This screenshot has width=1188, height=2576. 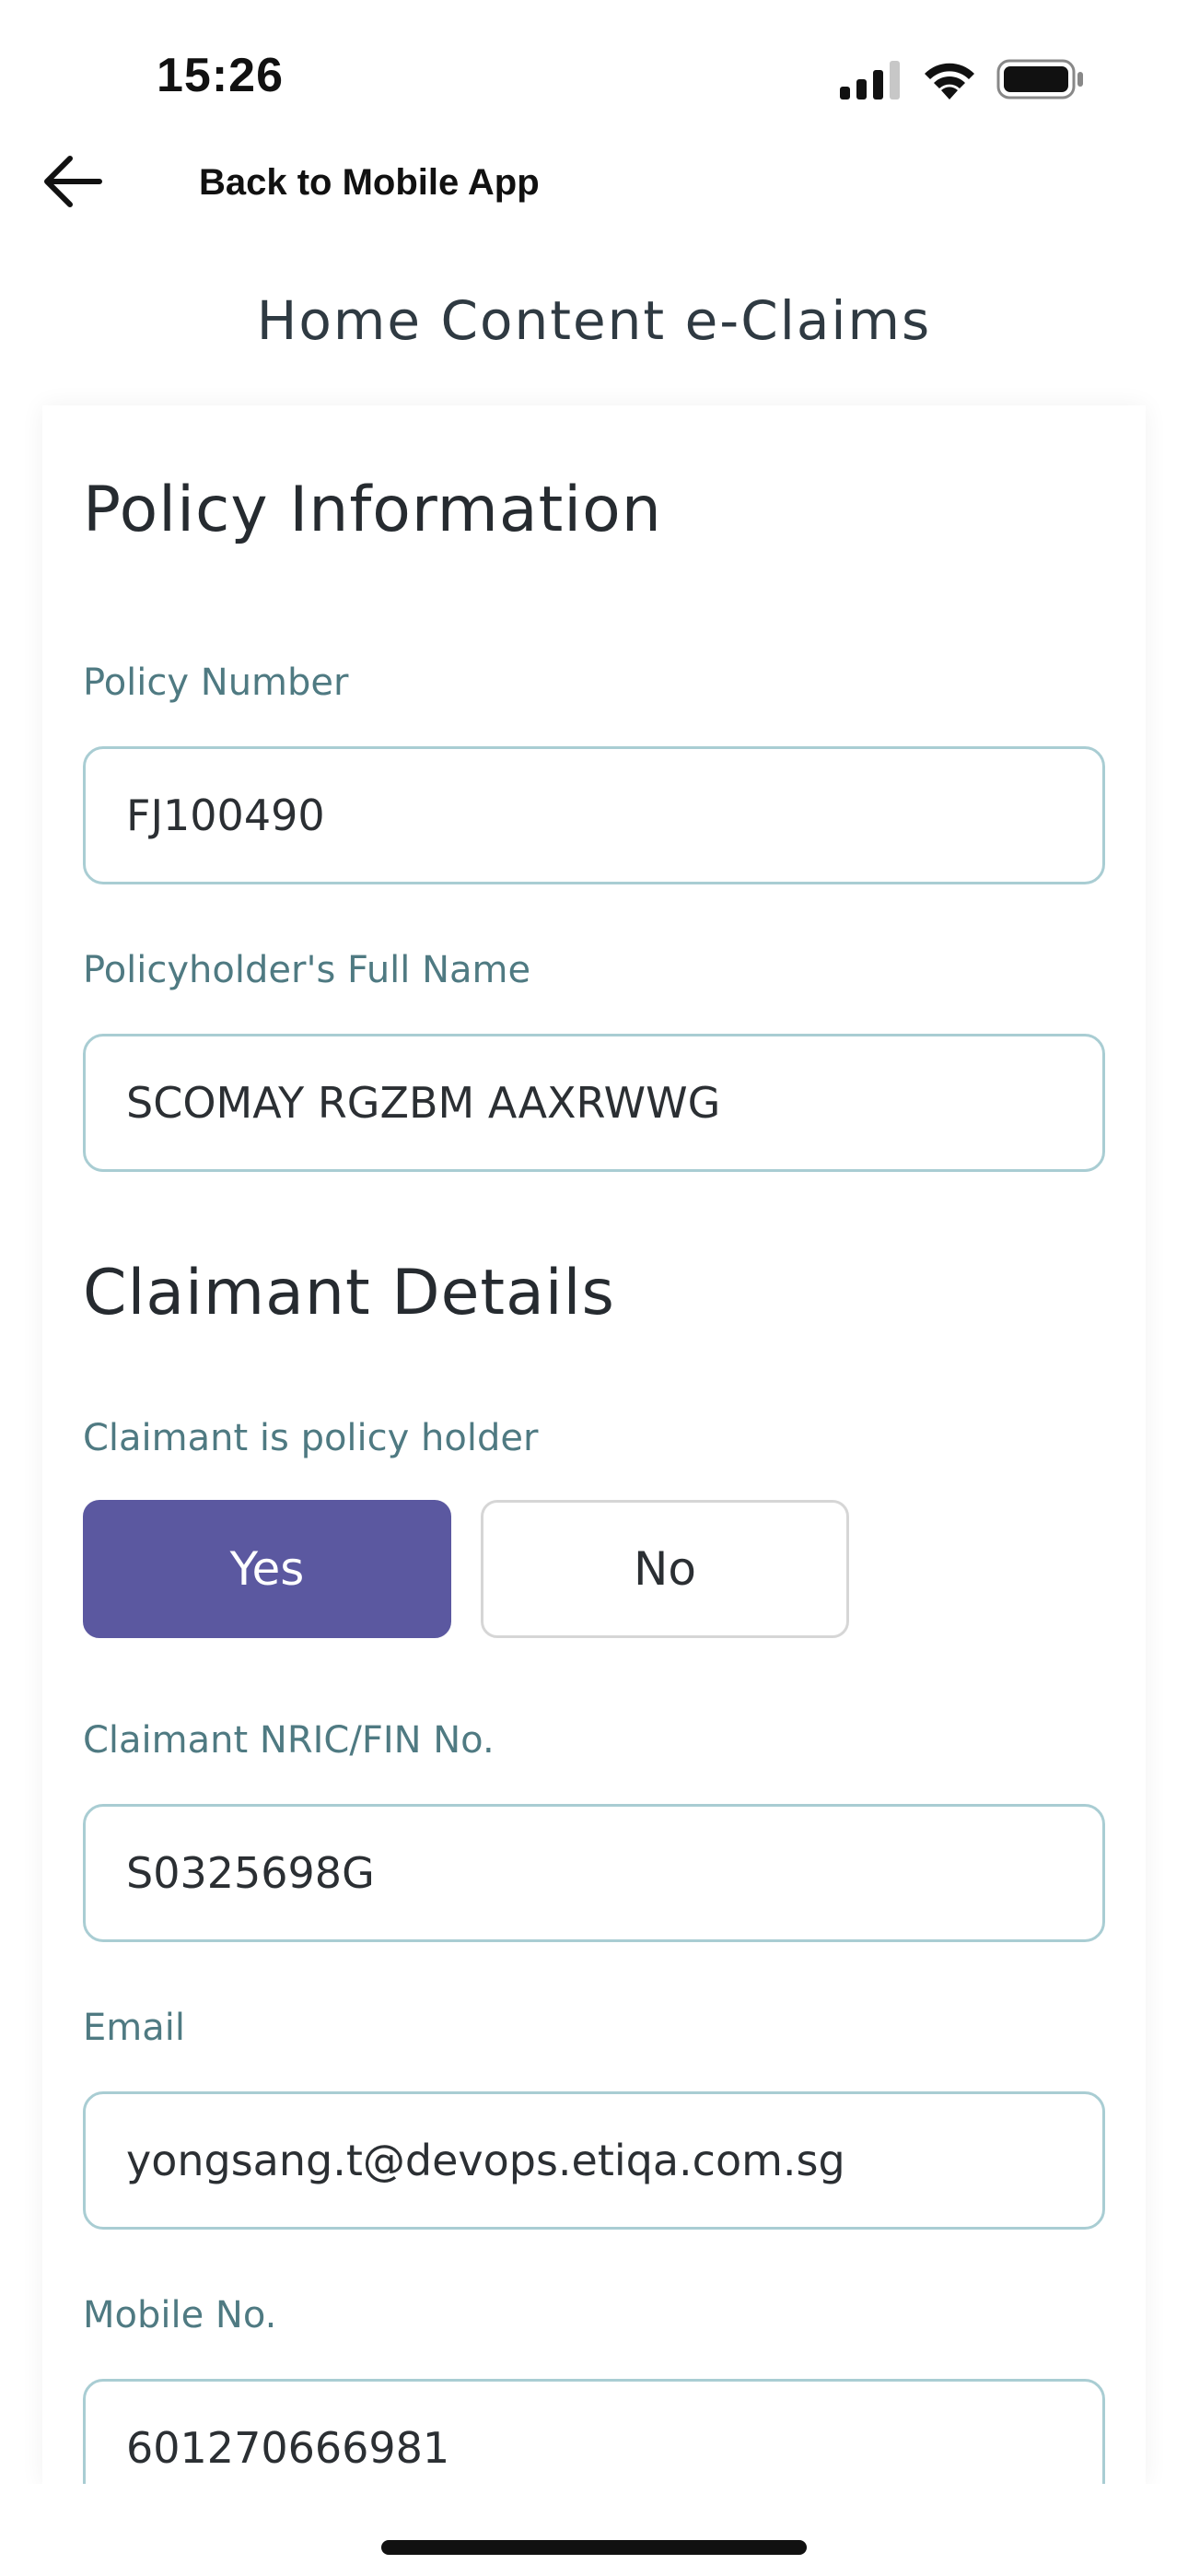 I want to click on policy-holder-question-label: Claimant is policy holder, so click(x=311, y=1438).